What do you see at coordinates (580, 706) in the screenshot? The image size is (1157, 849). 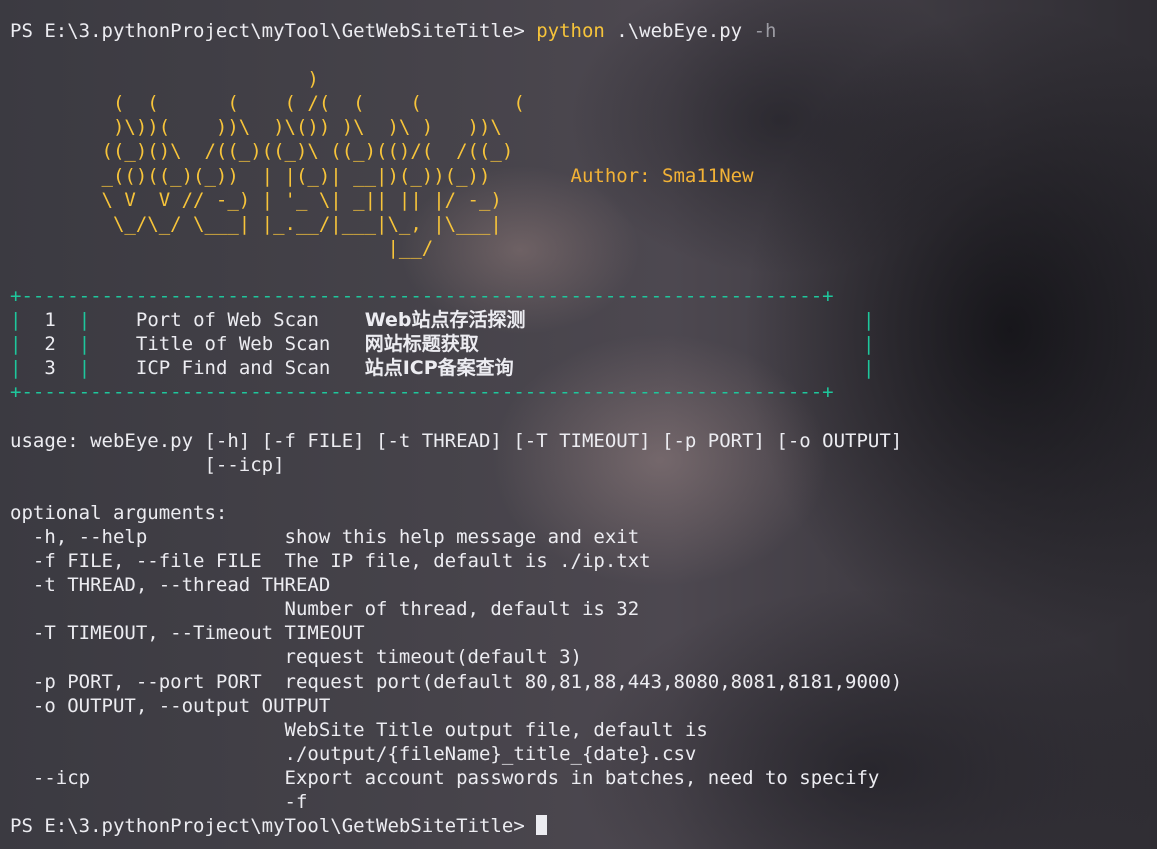 I see `help-text-line: -o OUTPUT, --output OUTPUT` at bounding box center [580, 706].